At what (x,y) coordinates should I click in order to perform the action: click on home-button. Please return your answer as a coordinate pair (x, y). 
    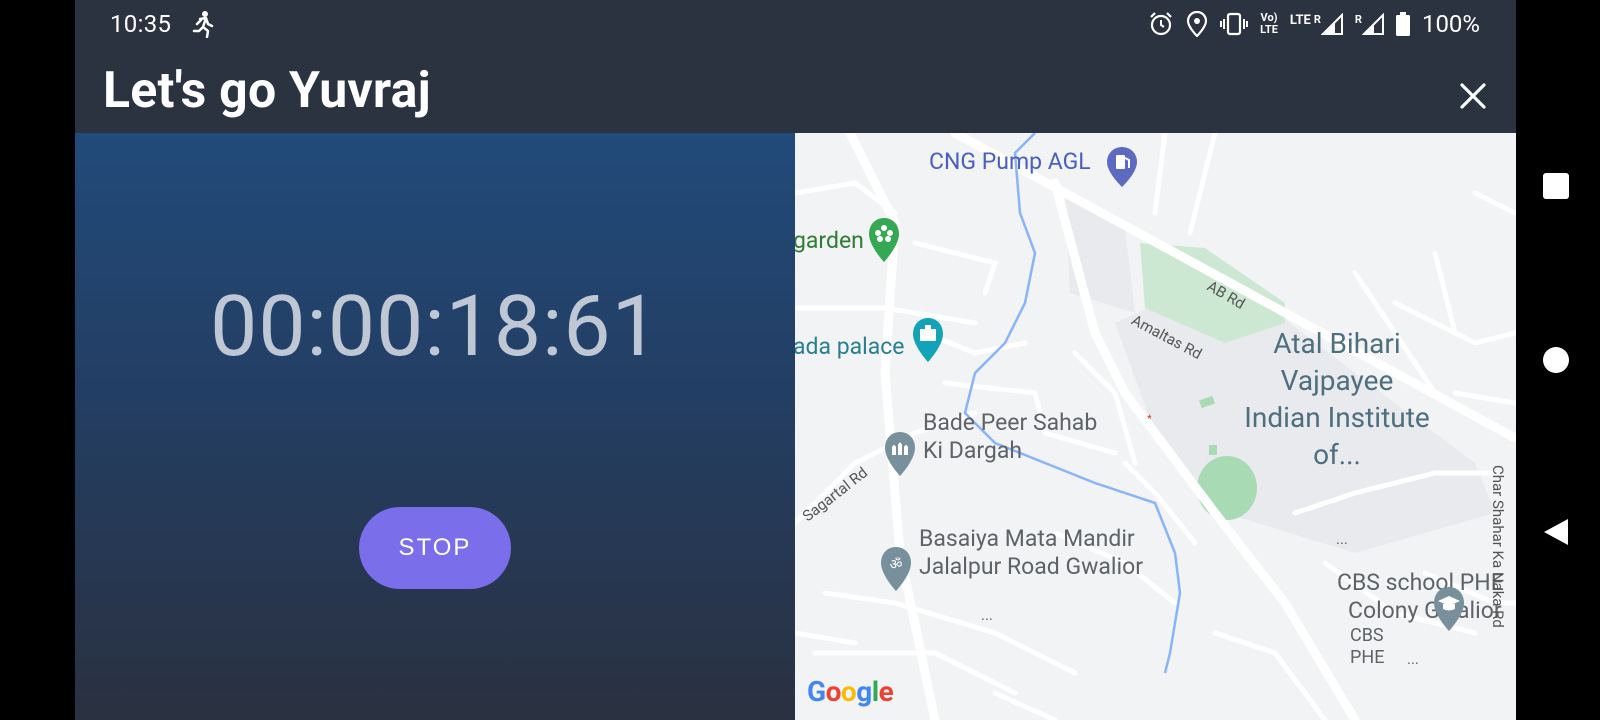
    Looking at the image, I should click on (1556, 362).